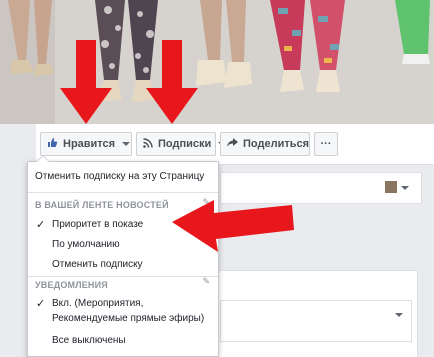 Image resolution: width=434 pixels, height=357 pixels. What do you see at coordinates (233, 226) in the screenshot?
I see `arrow-left` at bounding box center [233, 226].